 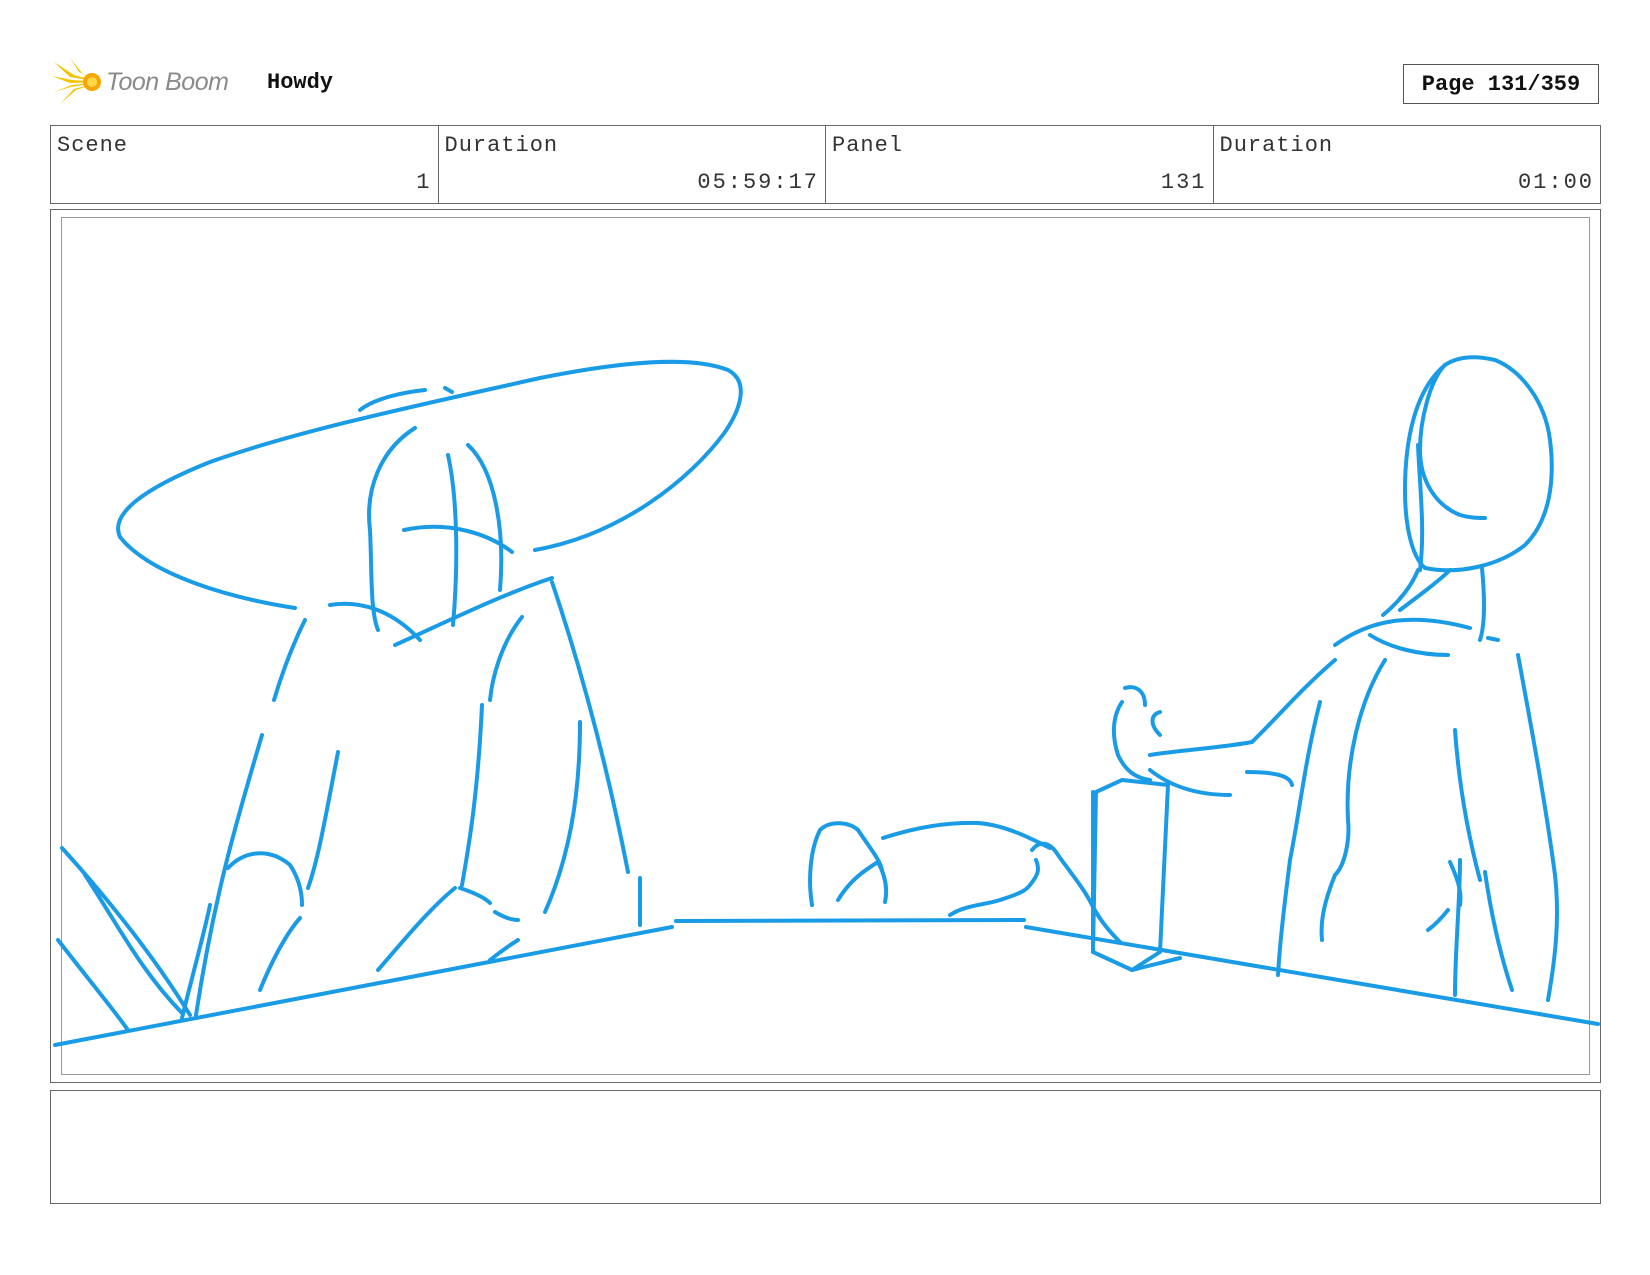 What do you see at coordinates (1467, 805) in the screenshot?
I see `right-body-mid` at bounding box center [1467, 805].